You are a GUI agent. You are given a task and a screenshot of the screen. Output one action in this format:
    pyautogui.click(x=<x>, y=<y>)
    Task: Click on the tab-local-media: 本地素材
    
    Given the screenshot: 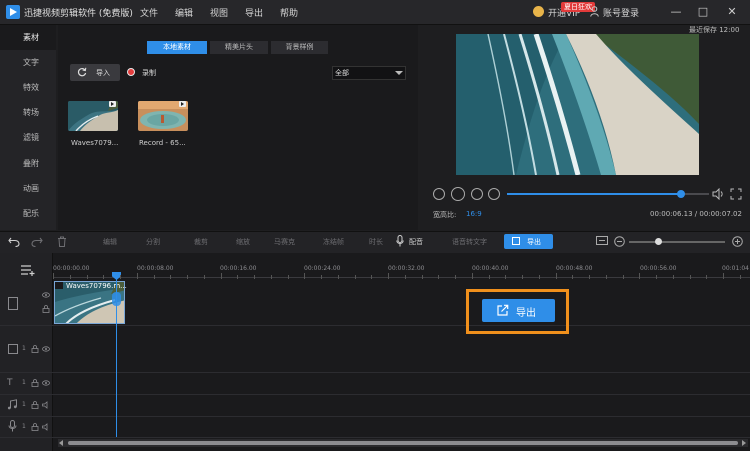 What is the action you would take?
    pyautogui.click(x=177, y=47)
    